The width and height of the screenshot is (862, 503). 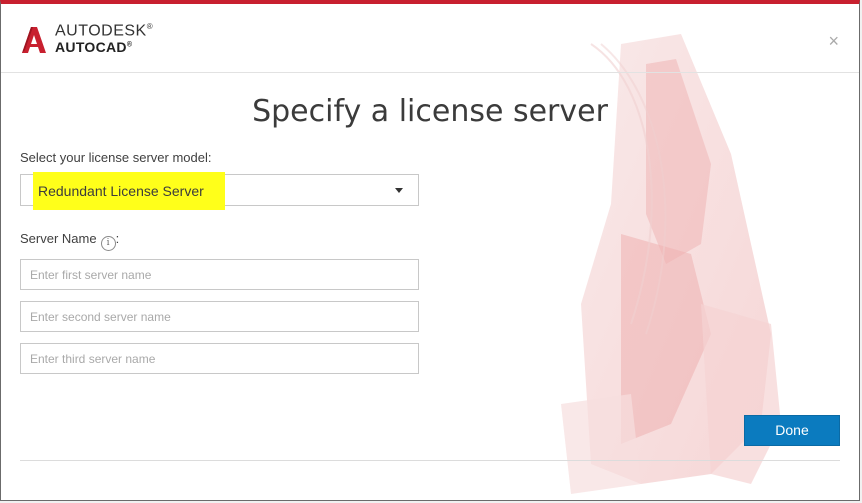 I want to click on server-model-value: Redundant License Server, so click(x=121, y=191).